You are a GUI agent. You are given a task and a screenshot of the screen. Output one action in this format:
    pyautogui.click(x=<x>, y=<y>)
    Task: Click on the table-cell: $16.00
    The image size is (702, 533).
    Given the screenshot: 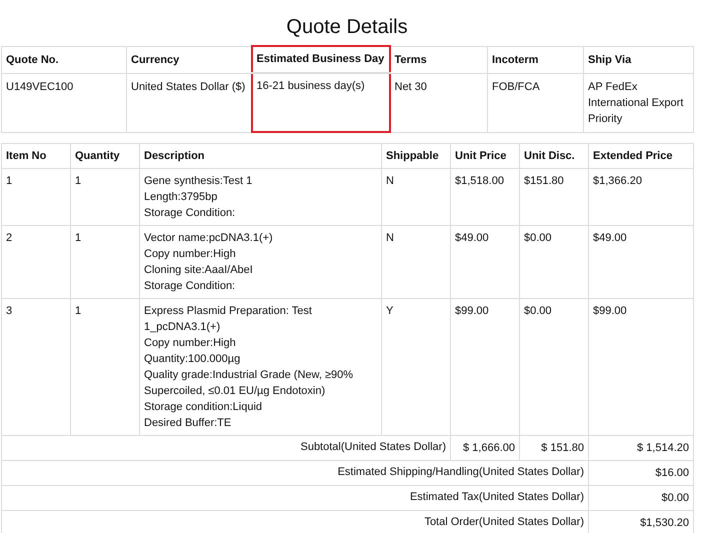 What is the action you would take?
    pyautogui.click(x=641, y=473)
    